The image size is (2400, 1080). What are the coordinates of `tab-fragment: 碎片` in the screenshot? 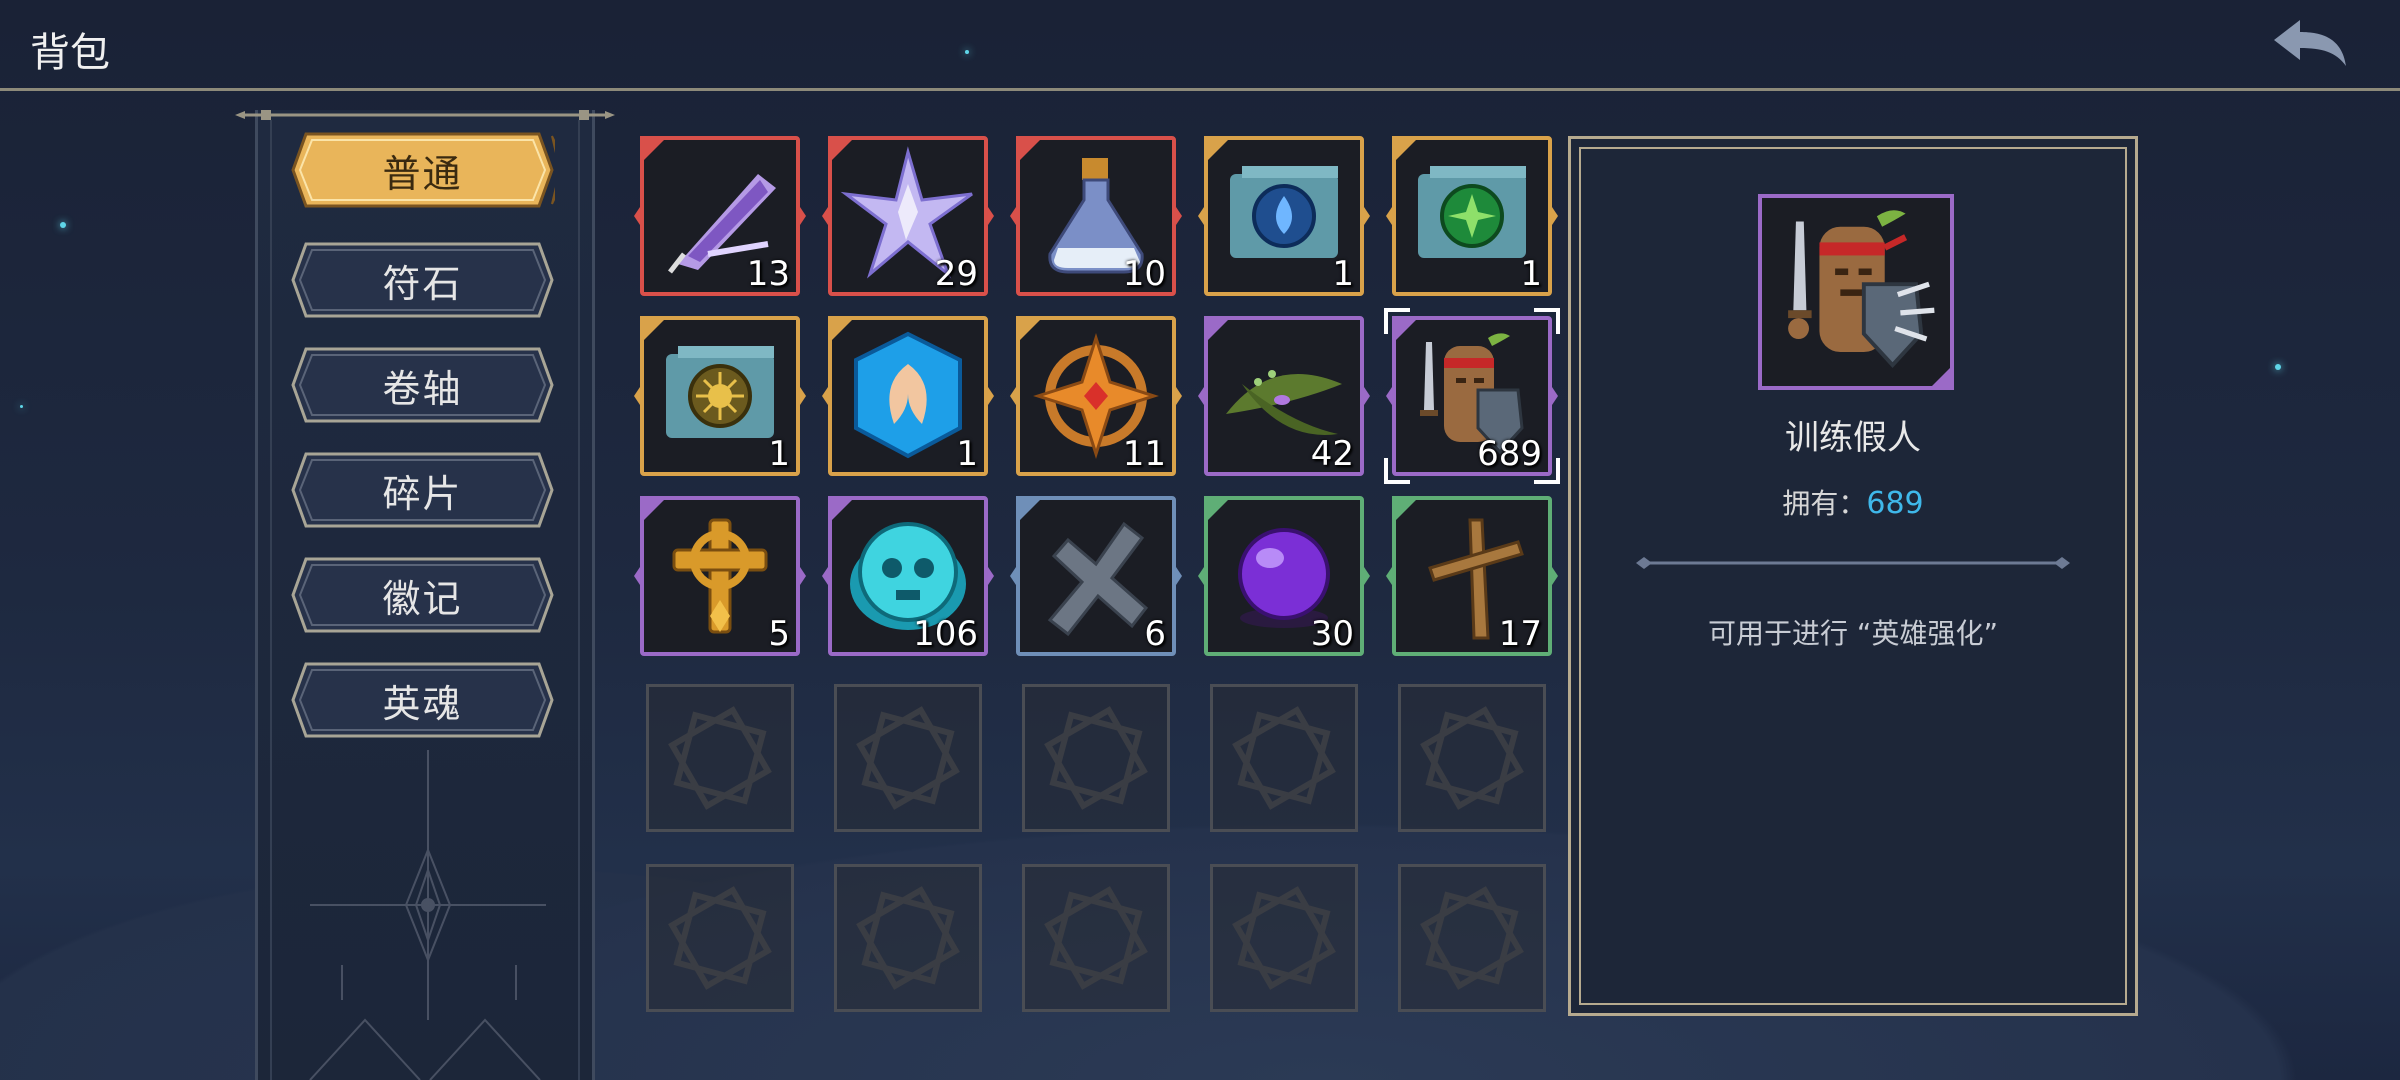 It's located at (422, 490).